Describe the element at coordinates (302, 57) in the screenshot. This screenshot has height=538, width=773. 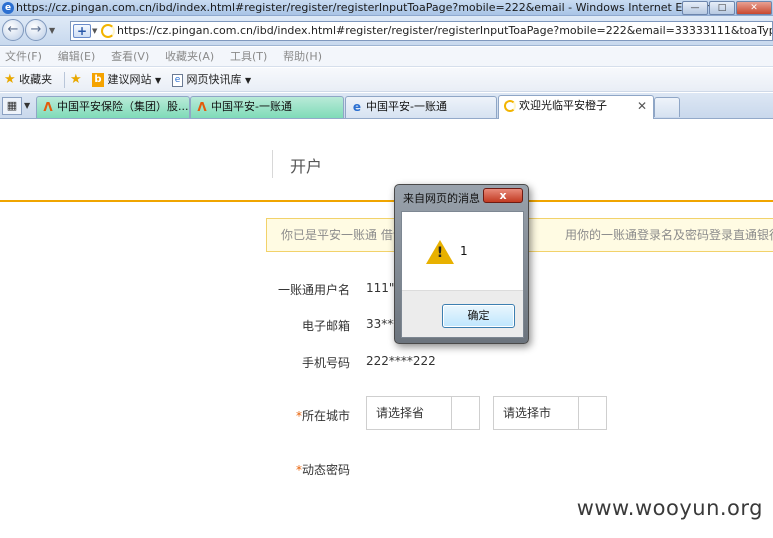
I see `menu-help: 帮助(H)` at that location.